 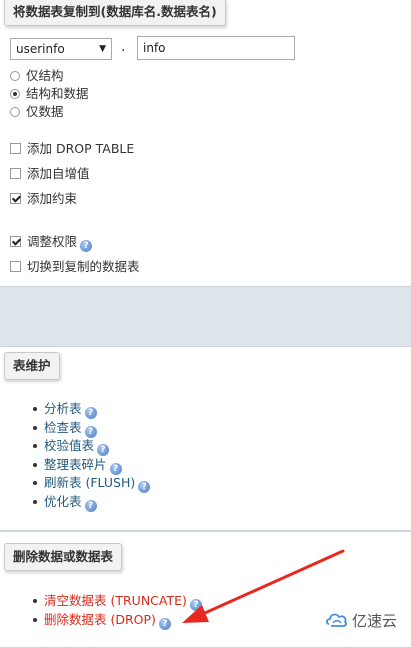 What do you see at coordinates (63, 427) in the screenshot?
I see `check-table-link: 检查表` at bounding box center [63, 427].